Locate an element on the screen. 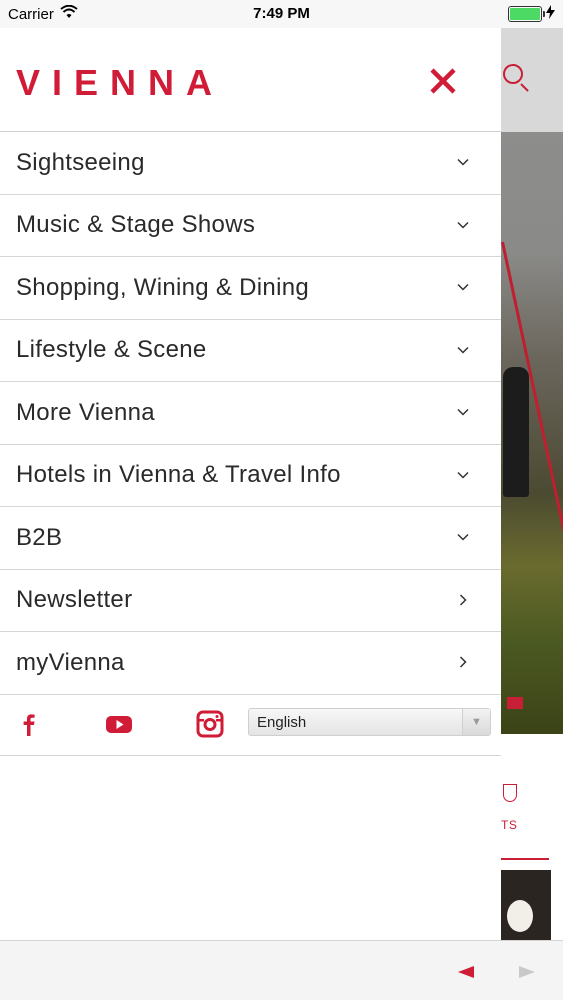  menu-item-label: Hotels in Vienna & Travel Info is located at coordinates (178, 475).